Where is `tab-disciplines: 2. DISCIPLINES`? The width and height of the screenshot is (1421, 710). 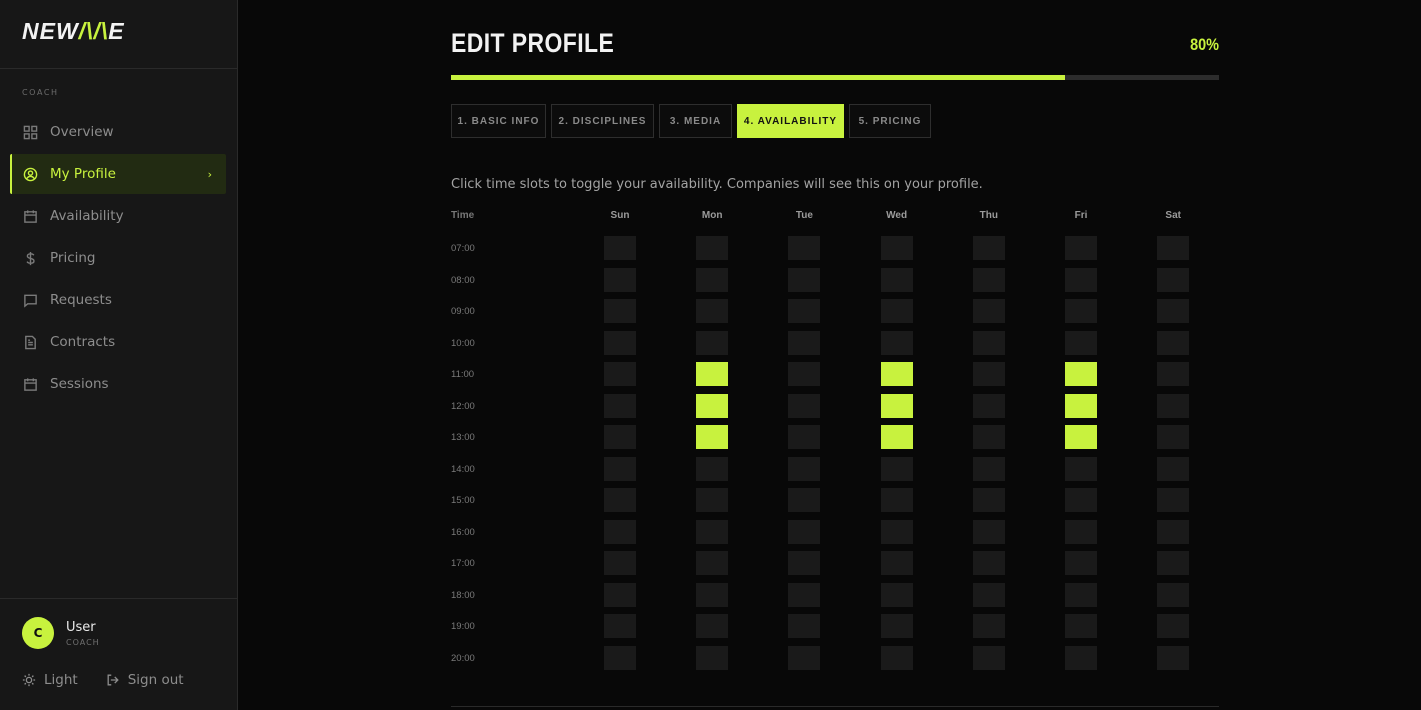 tab-disciplines: 2. DISCIPLINES is located at coordinates (602, 121).